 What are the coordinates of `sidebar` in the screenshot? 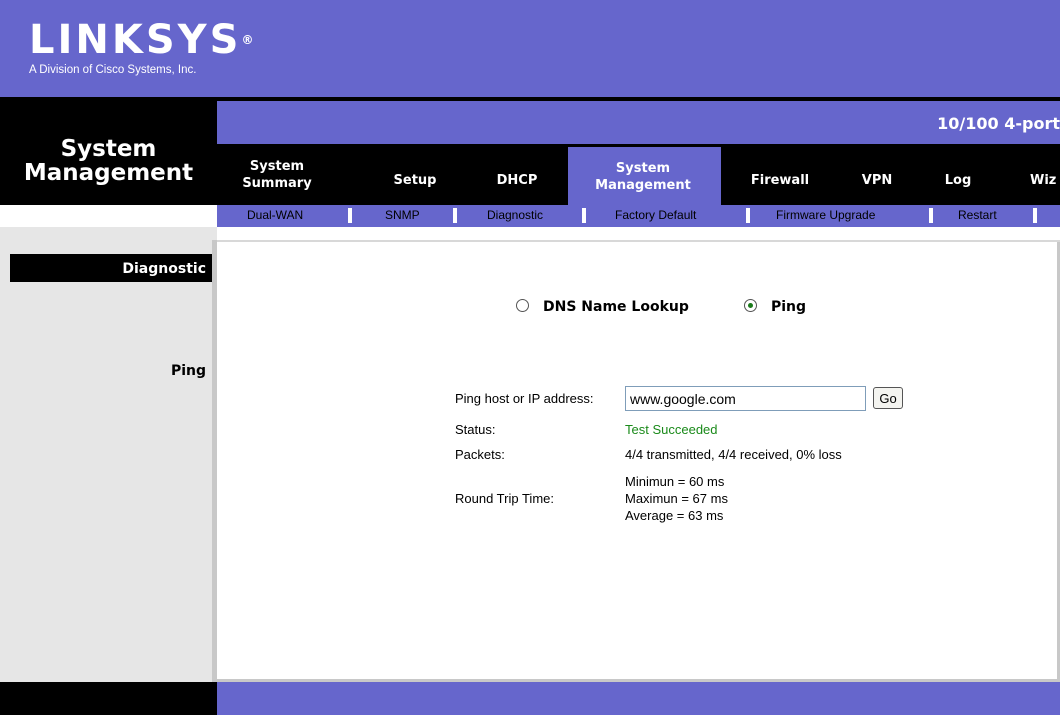 It's located at (108, 454).